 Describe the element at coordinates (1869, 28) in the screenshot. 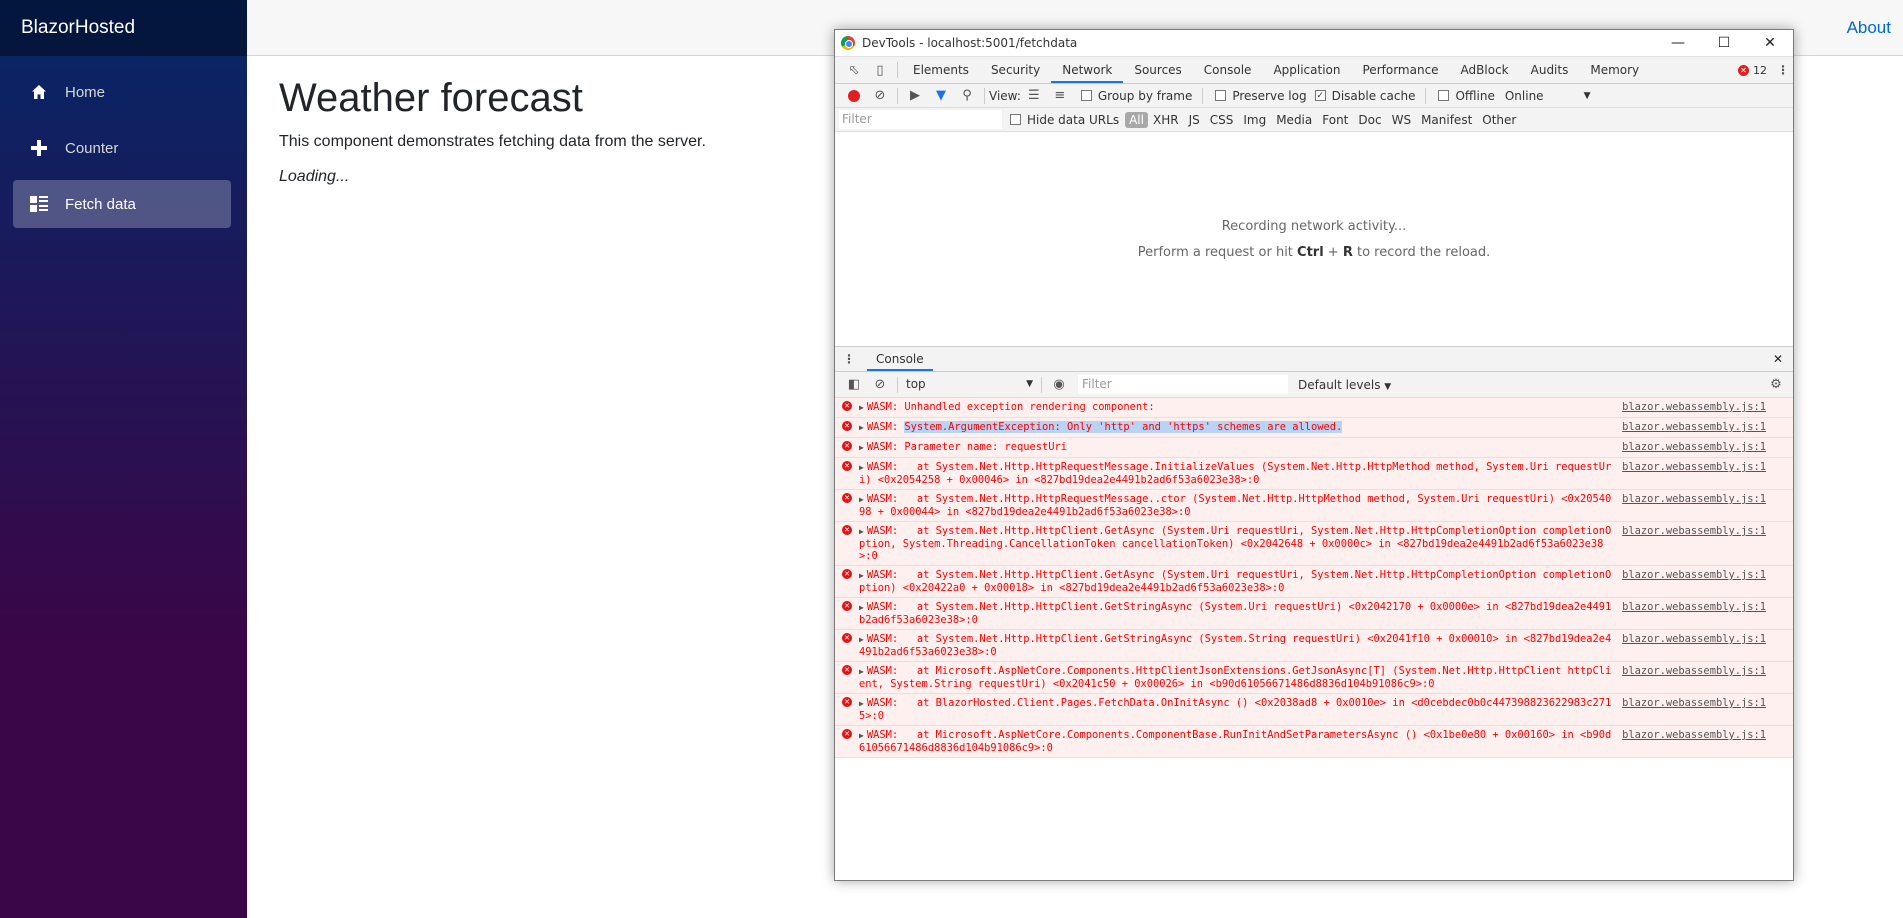

I see `about-link: About` at that location.